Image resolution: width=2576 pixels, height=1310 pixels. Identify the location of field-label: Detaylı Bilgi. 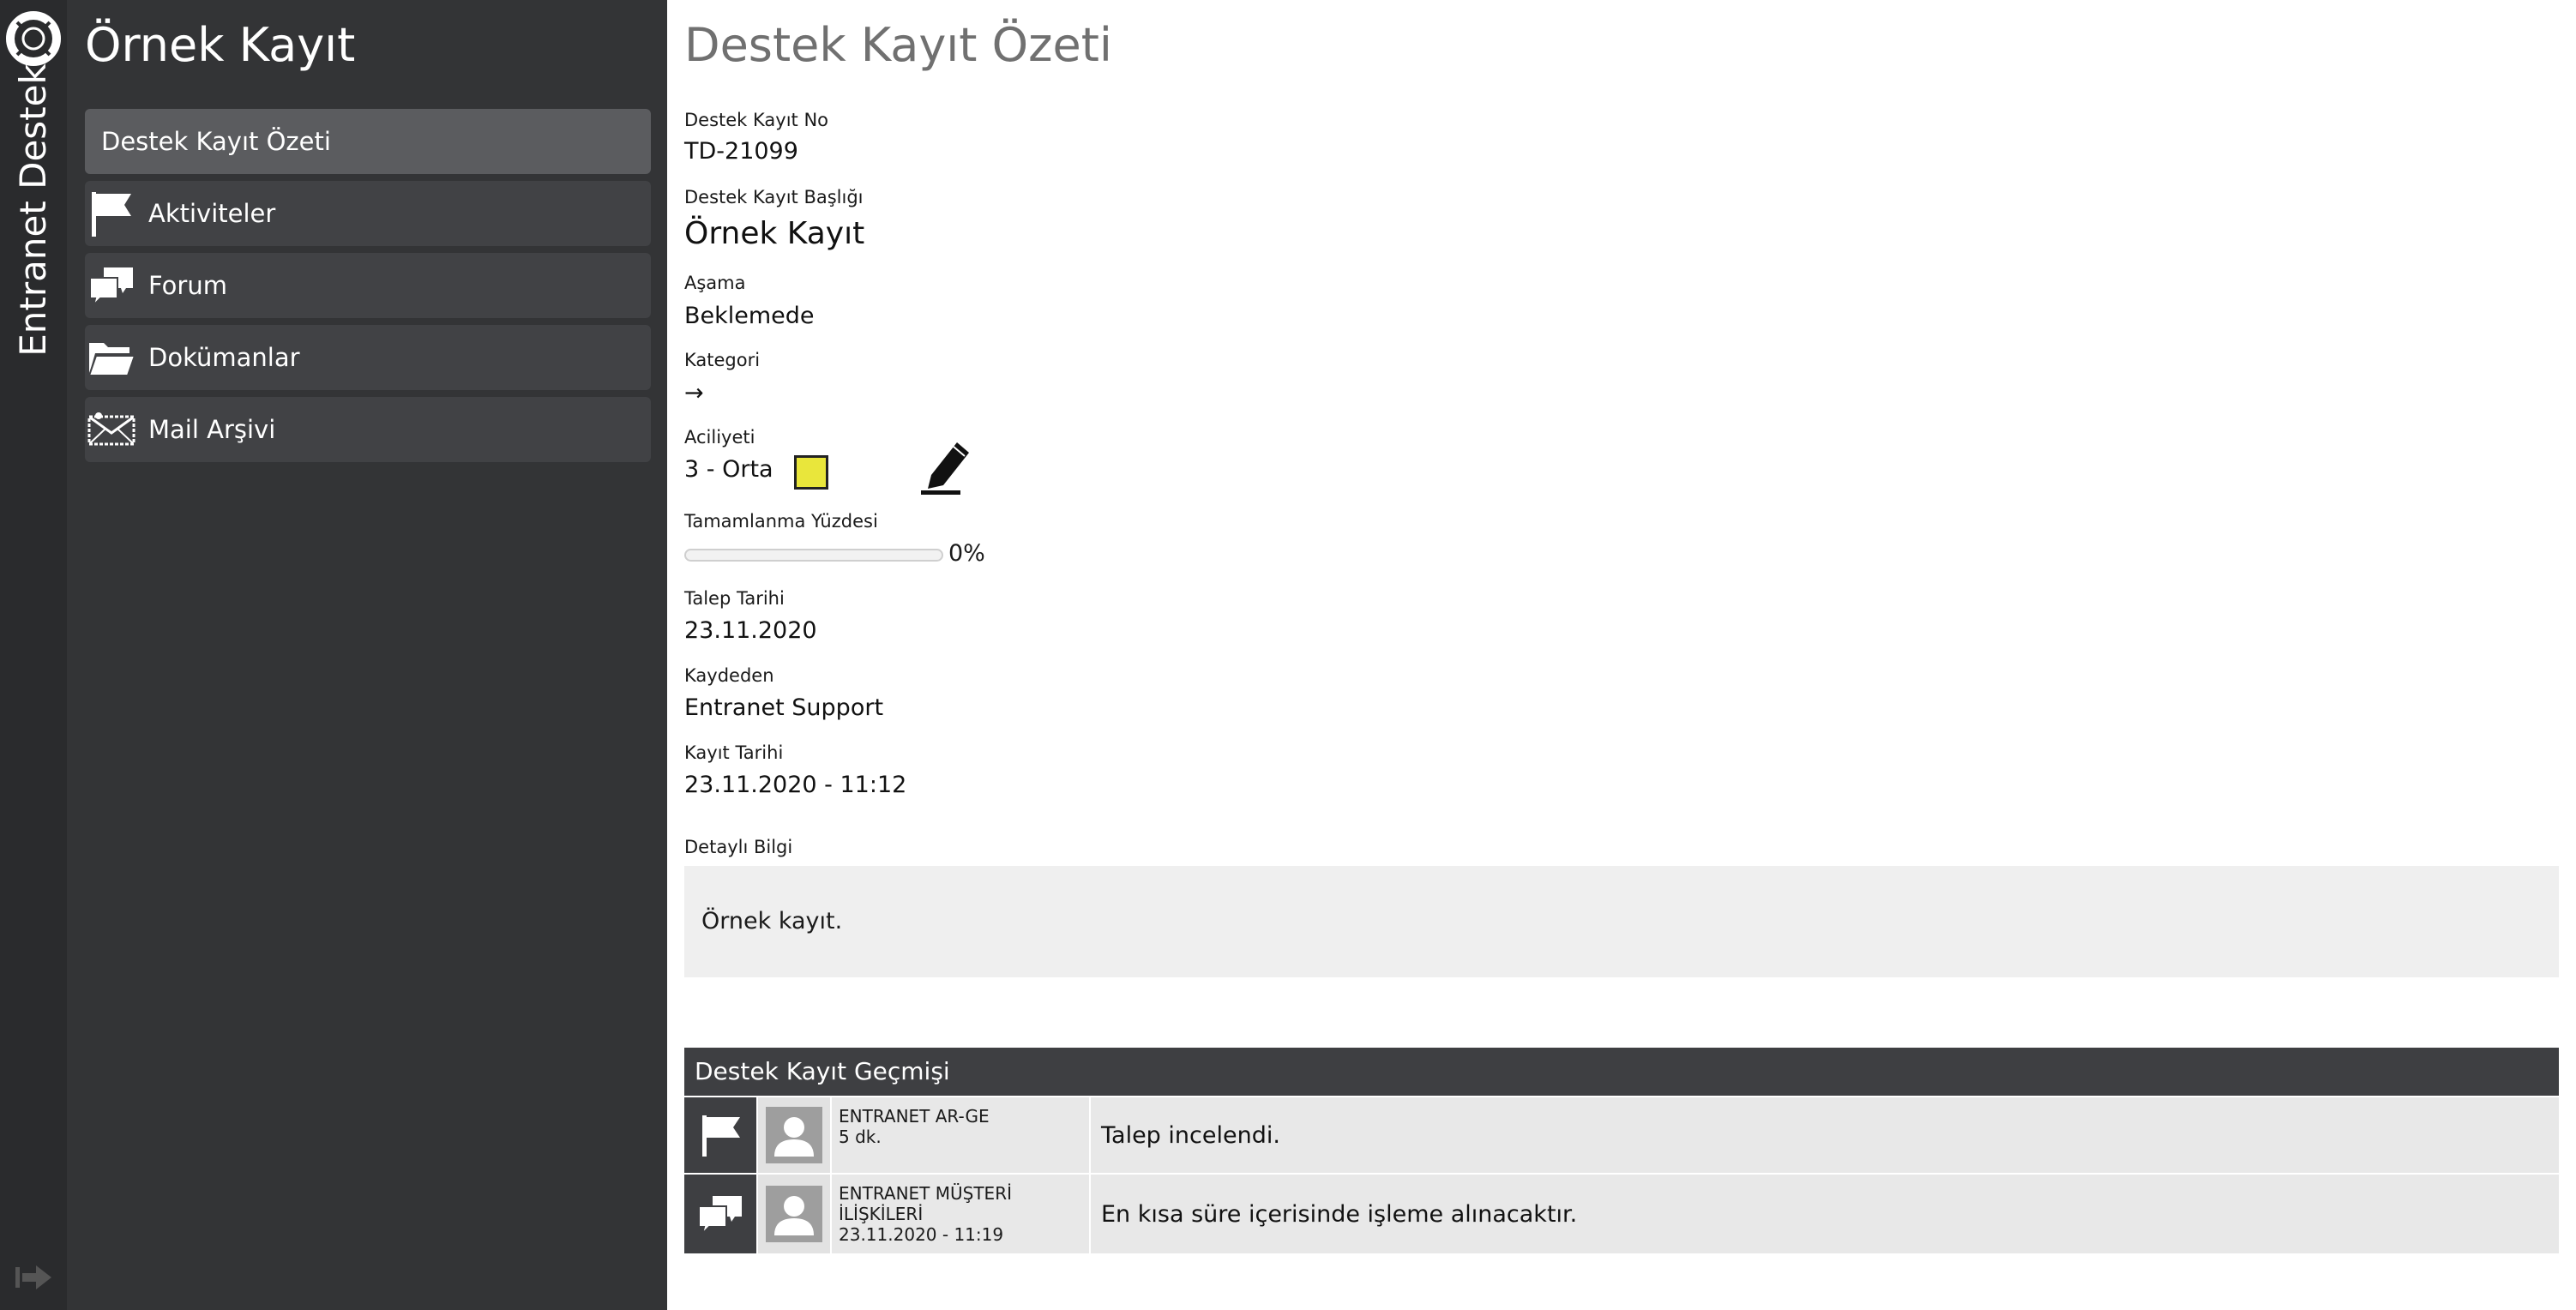
(738, 847).